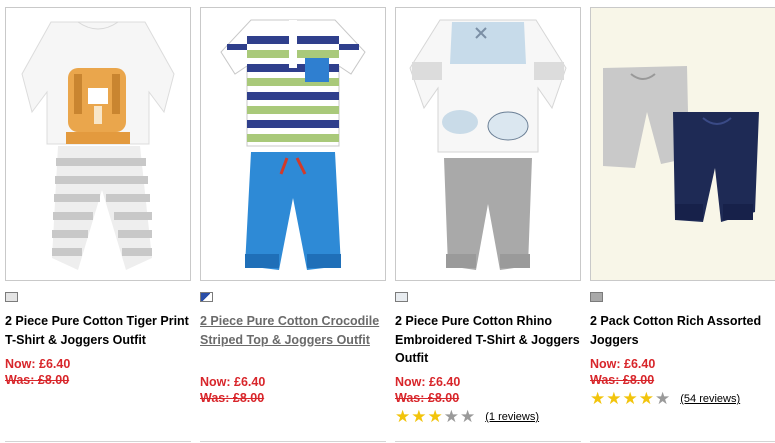 The image size is (775, 443). I want to click on reviews-link: (54 reviews), so click(710, 399).